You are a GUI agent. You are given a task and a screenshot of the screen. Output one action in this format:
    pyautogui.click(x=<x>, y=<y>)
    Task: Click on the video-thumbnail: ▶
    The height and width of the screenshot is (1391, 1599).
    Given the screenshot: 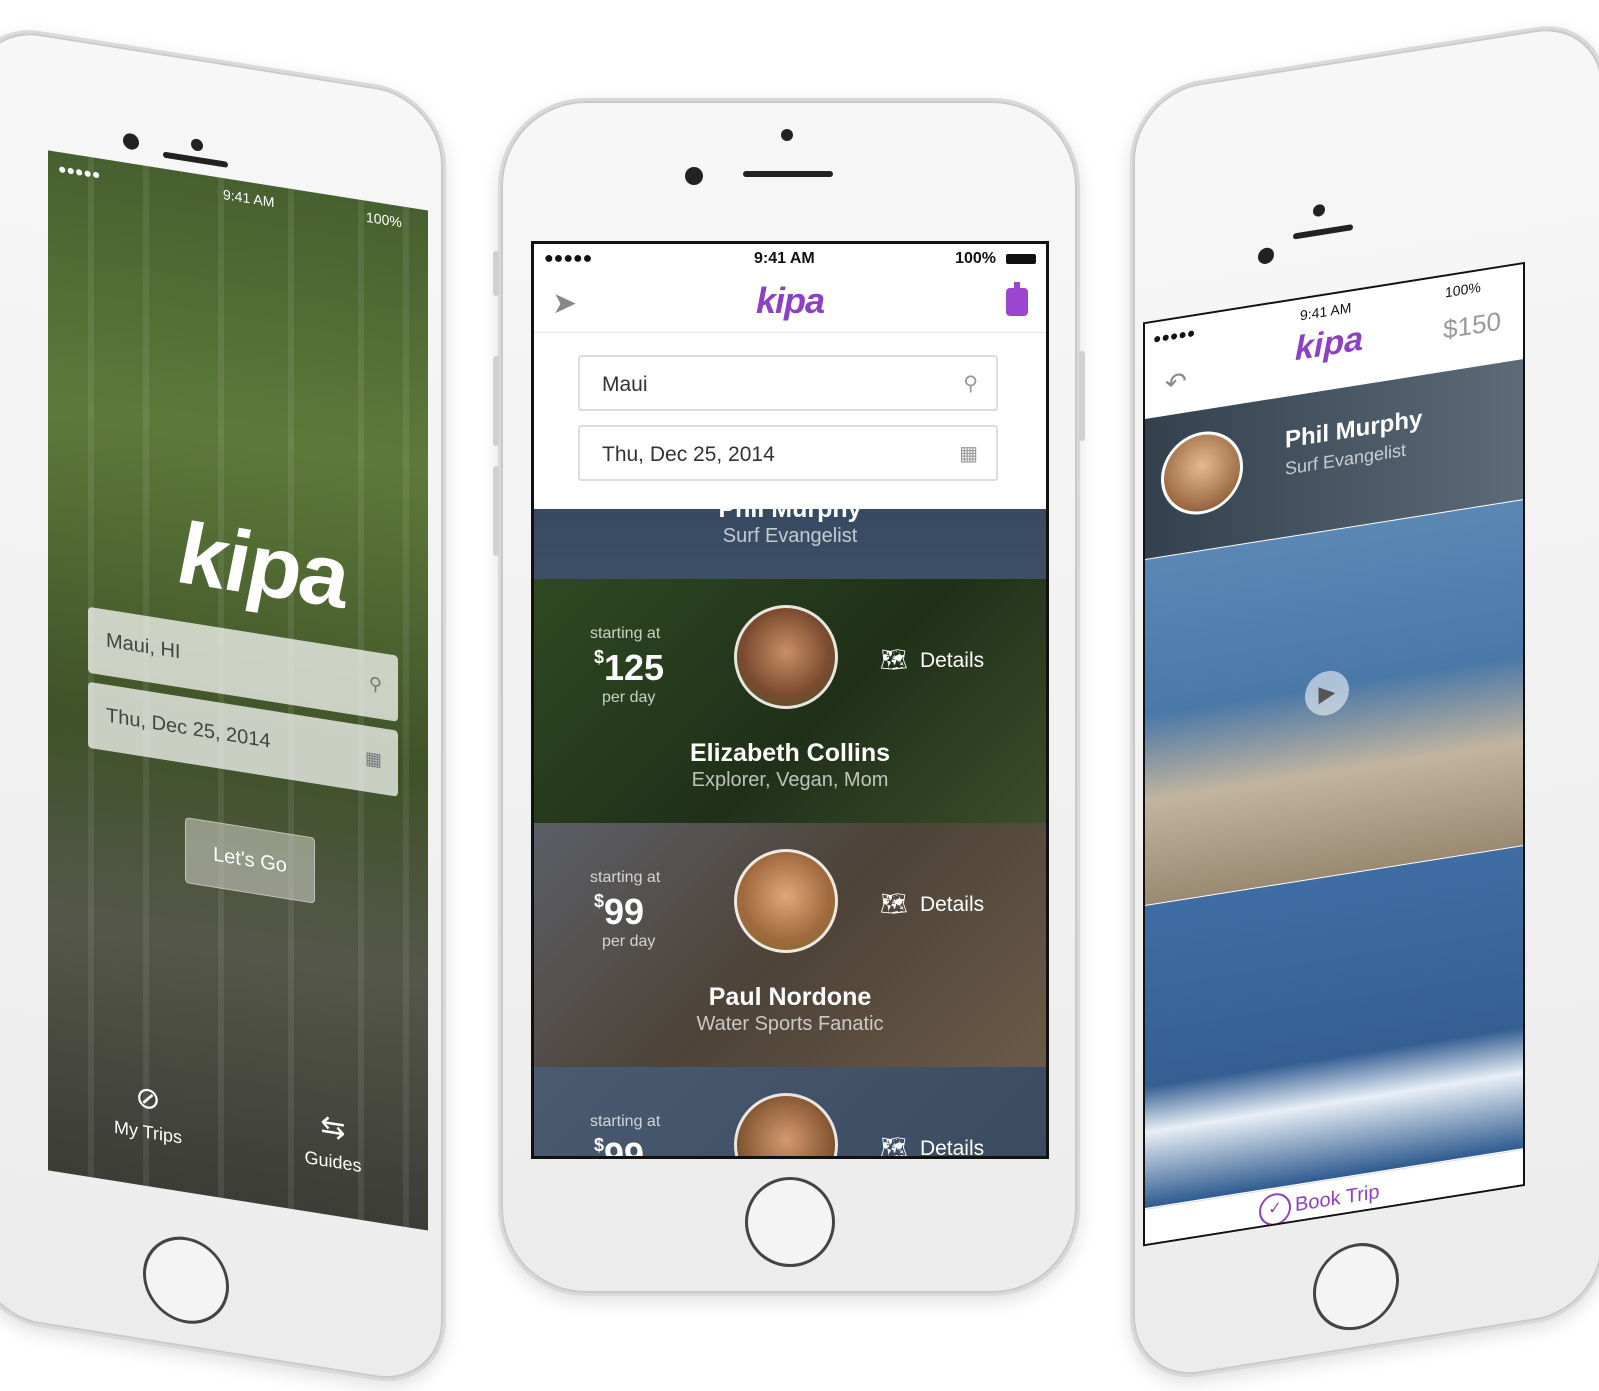 What is the action you would take?
    pyautogui.click(x=1334, y=703)
    